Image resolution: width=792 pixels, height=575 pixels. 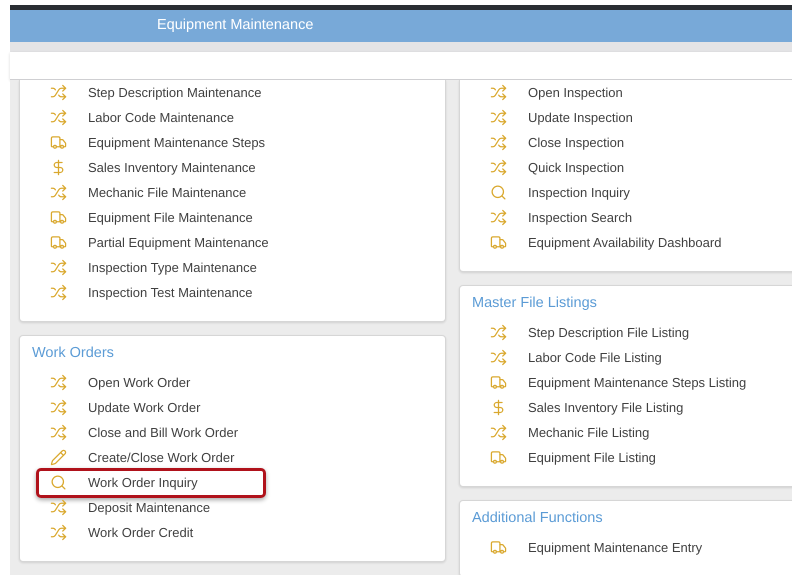 I want to click on section-heading: Master File Listings, so click(x=534, y=304).